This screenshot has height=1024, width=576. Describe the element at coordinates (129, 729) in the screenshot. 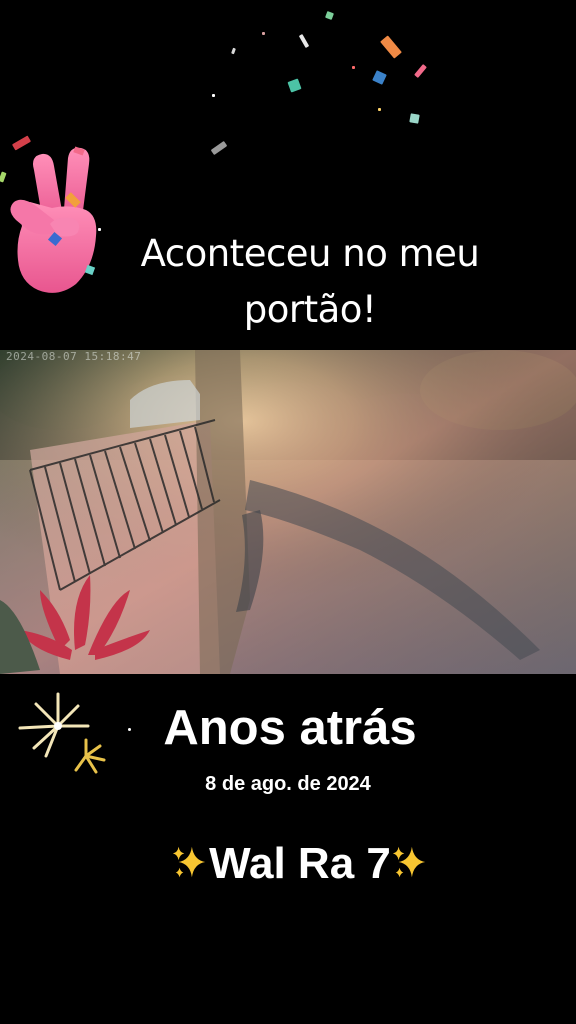

I see `sparkle-dot` at that location.